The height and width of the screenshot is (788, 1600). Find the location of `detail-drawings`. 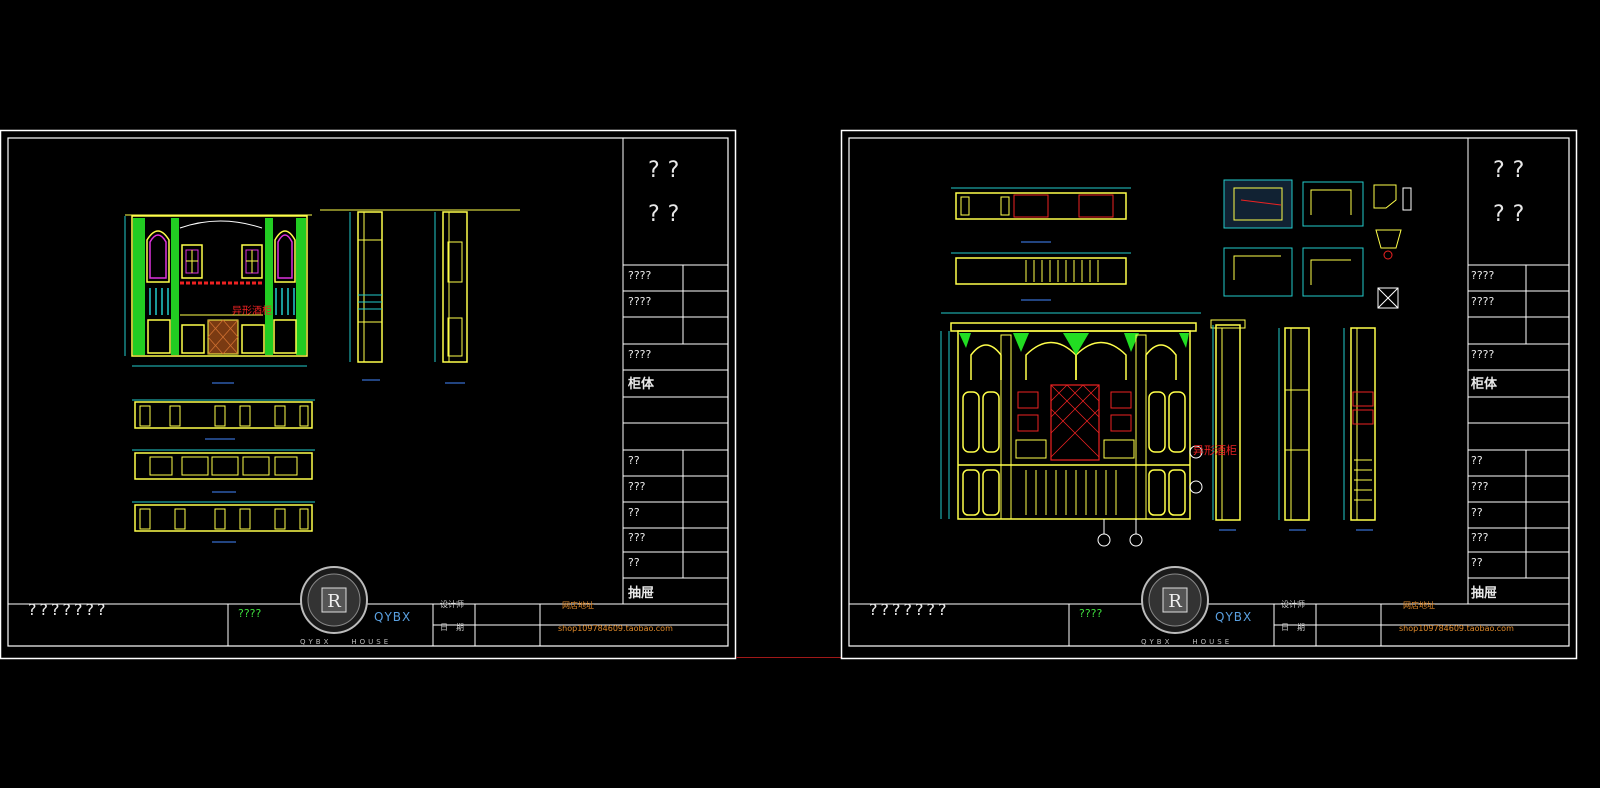

detail-drawings is located at coordinates (1317, 244).